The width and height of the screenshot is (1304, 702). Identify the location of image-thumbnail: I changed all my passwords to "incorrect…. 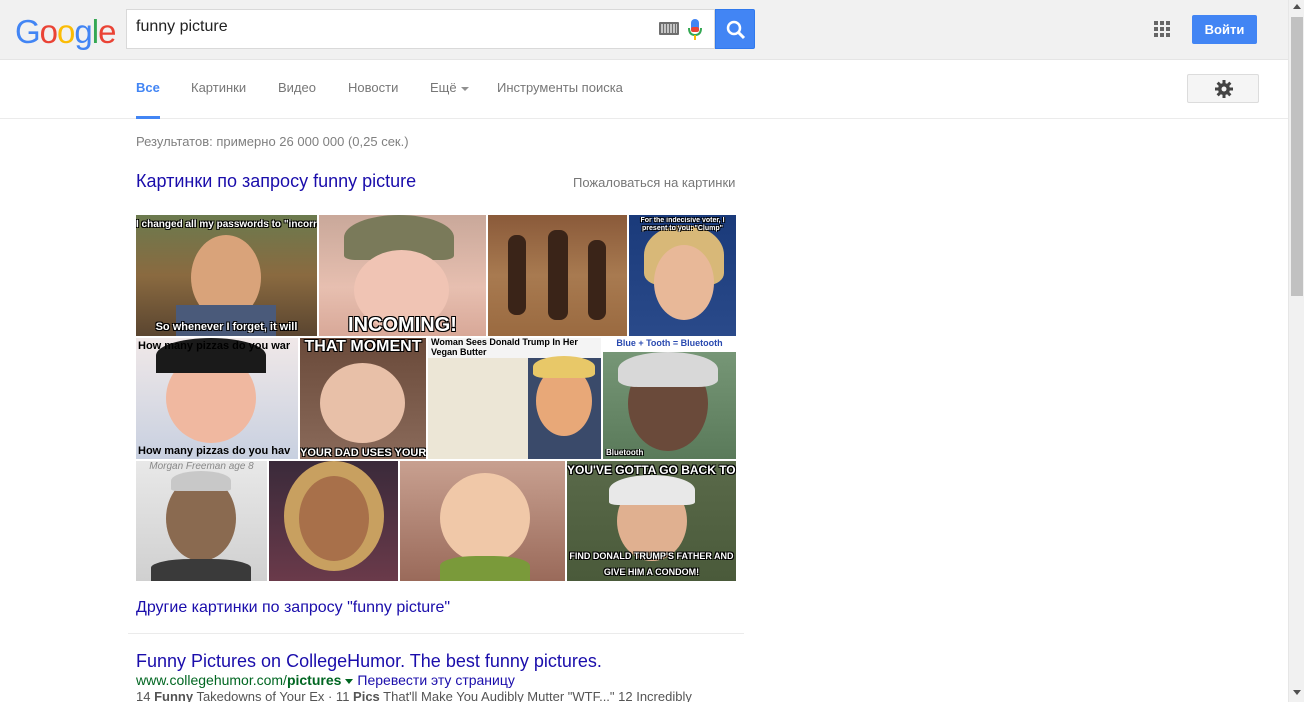
(226, 275).